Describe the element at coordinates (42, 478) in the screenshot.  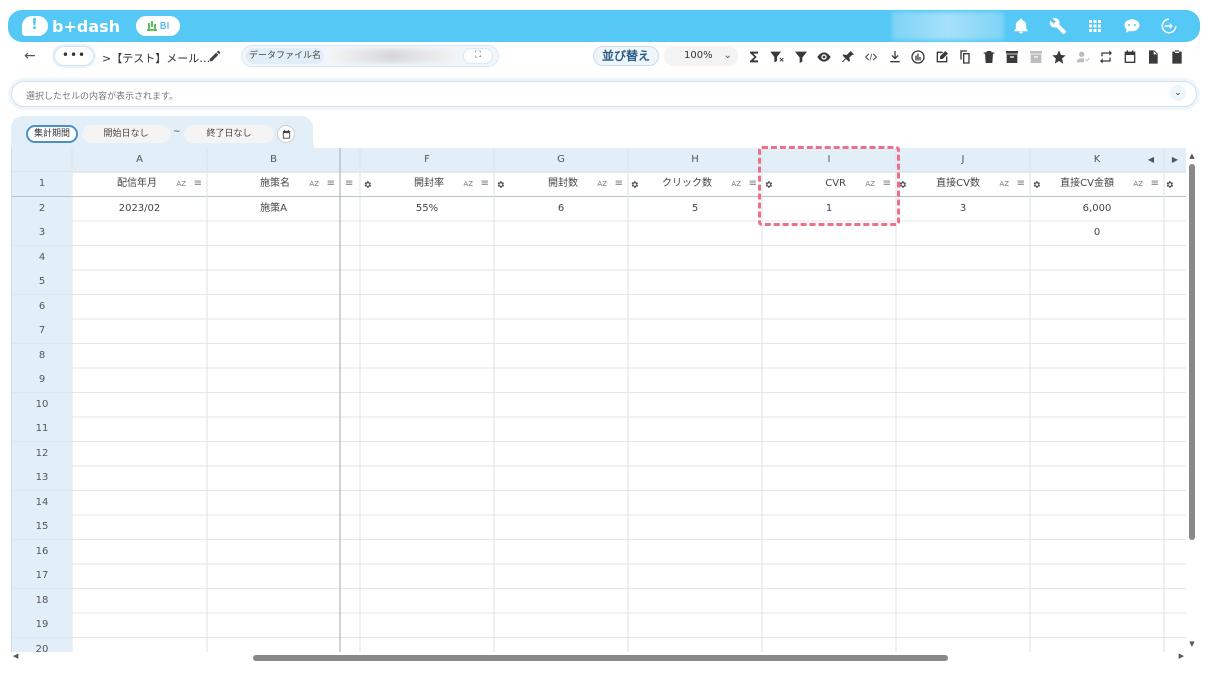
I see `row-number: 13` at that location.